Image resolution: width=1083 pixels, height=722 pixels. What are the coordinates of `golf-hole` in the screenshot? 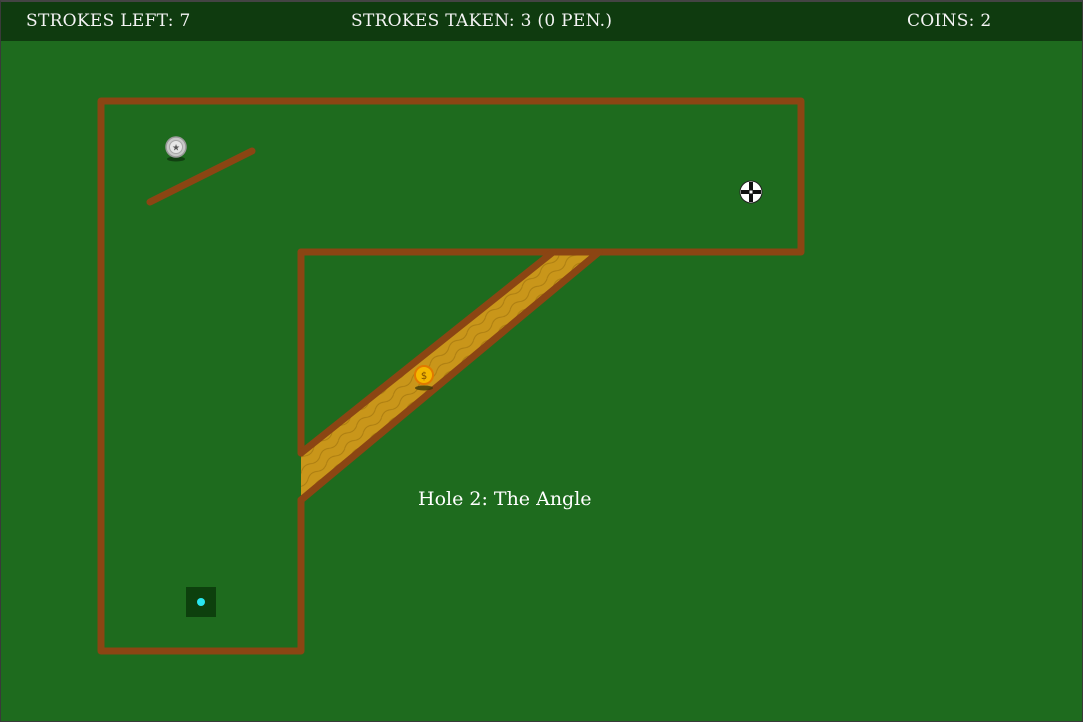 It's located at (201, 602).